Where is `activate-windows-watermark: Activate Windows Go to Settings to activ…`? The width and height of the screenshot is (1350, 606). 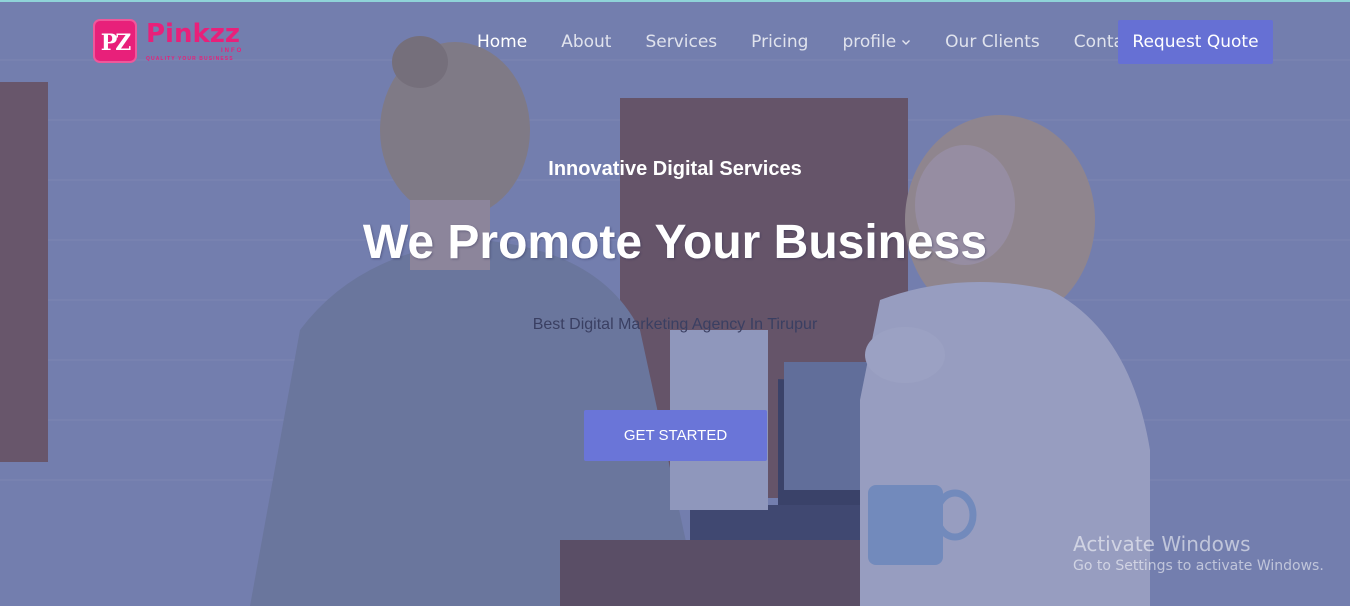
activate-windows-watermark: Activate Windows Go to Settings to activ… is located at coordinates (1198, 553).